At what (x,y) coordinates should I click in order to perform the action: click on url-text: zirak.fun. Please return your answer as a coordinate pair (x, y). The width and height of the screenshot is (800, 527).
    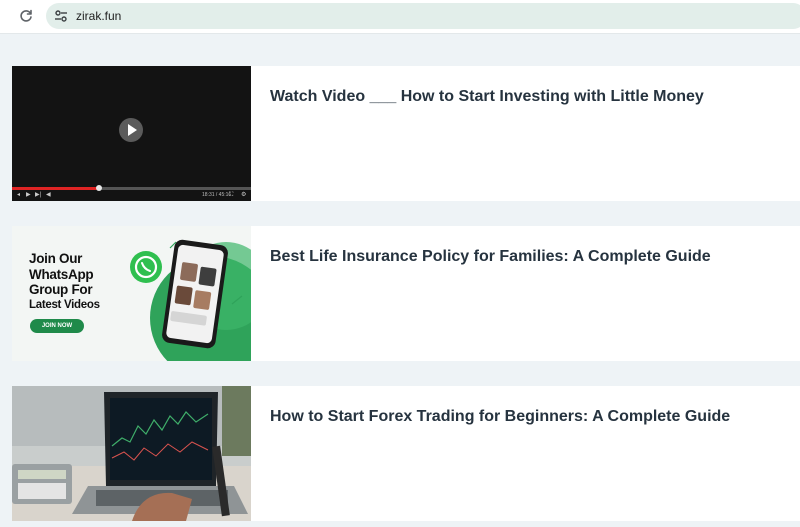
    Looking at the image, I should click on (99, 16).